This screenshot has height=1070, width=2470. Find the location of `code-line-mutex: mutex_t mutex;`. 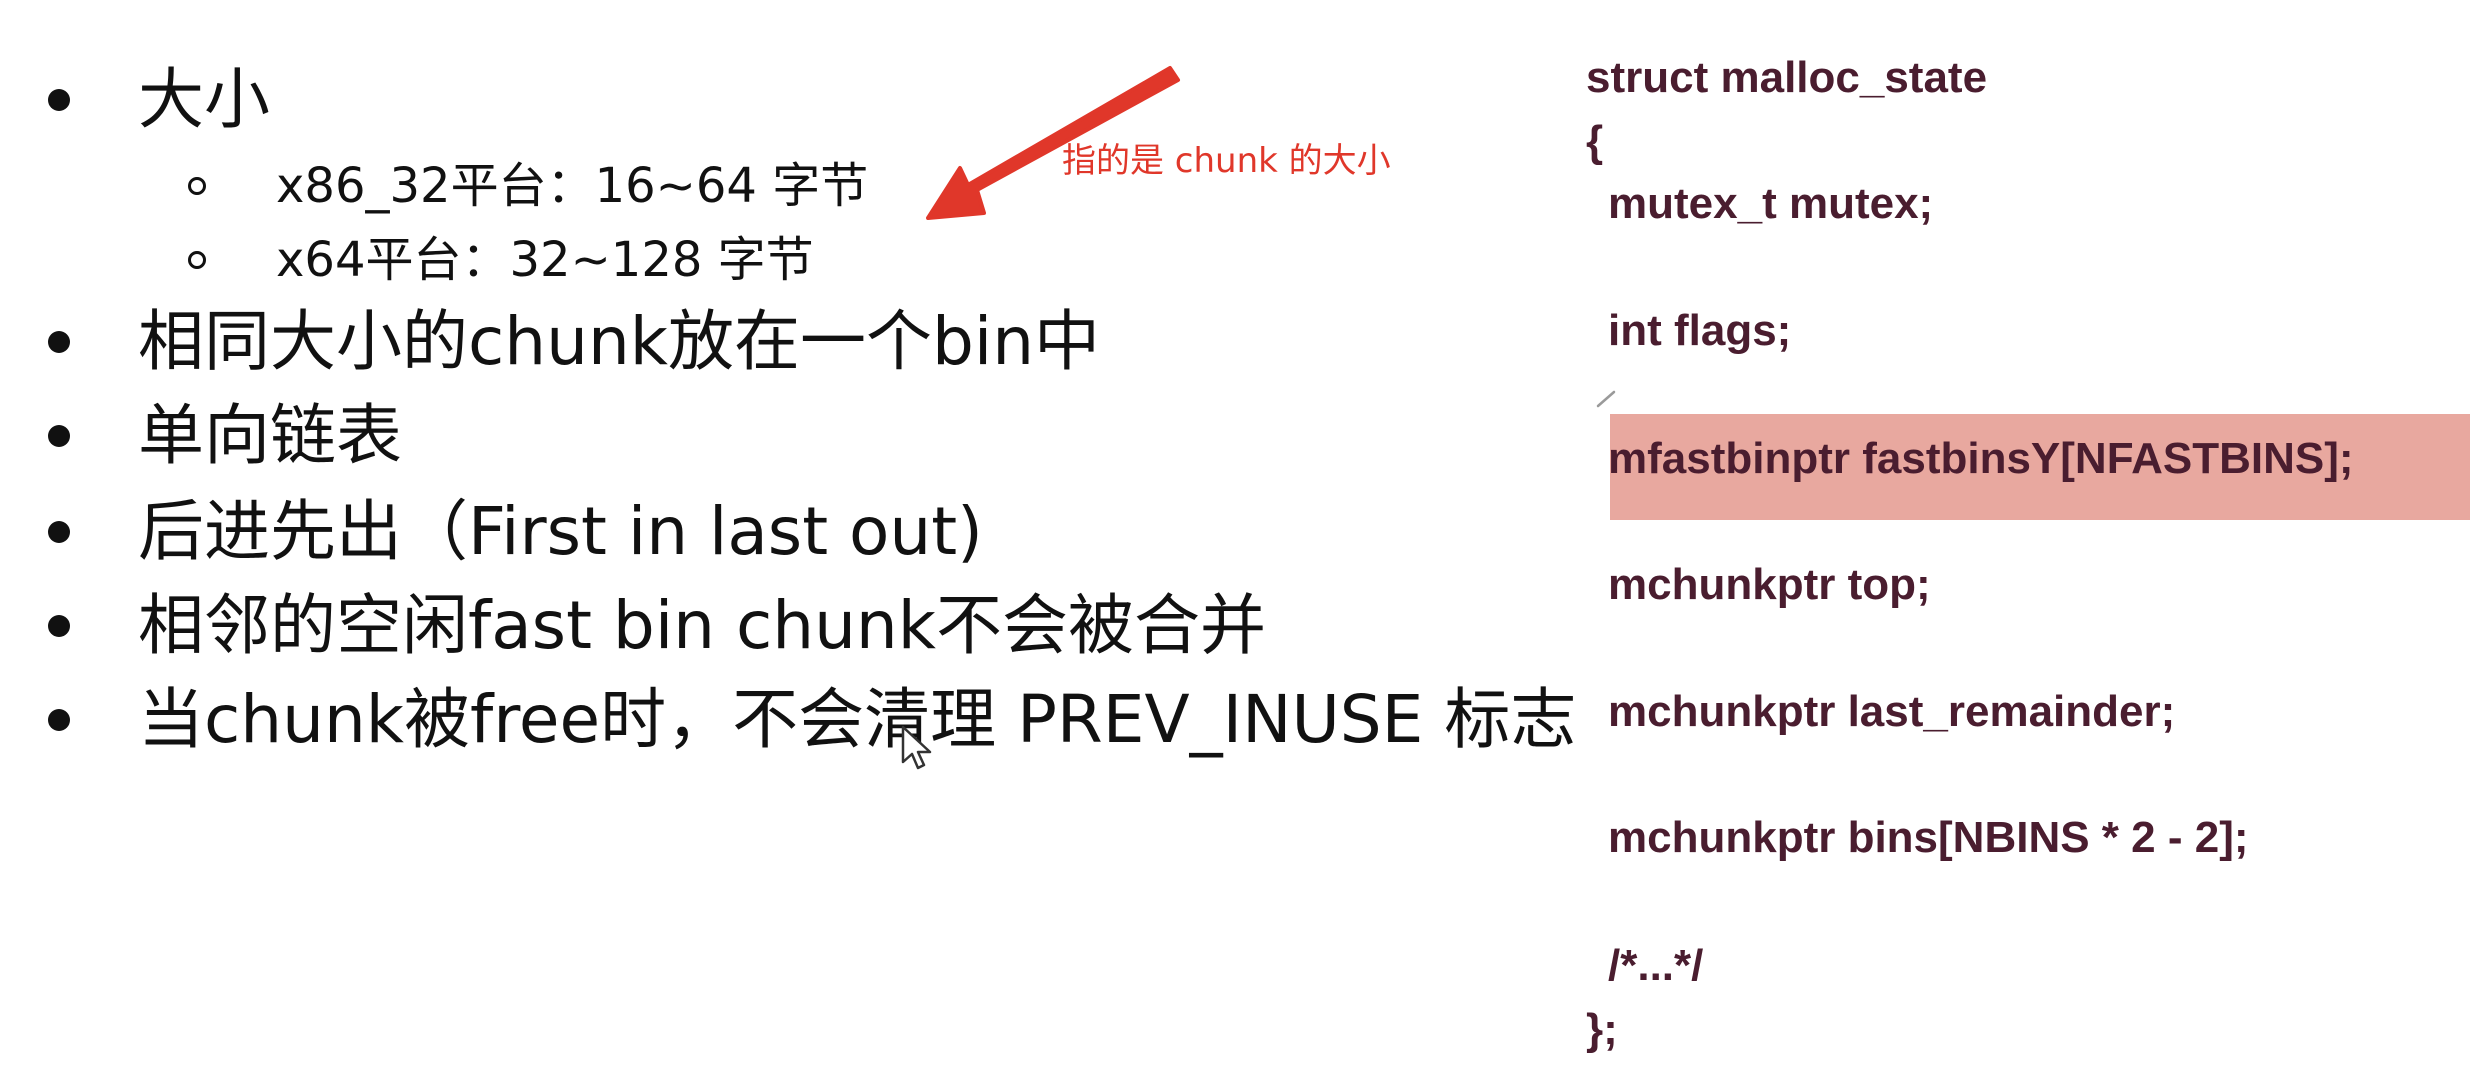

code-line-mutex: mutex_t mutex; is located at coordinates (1771, 203).